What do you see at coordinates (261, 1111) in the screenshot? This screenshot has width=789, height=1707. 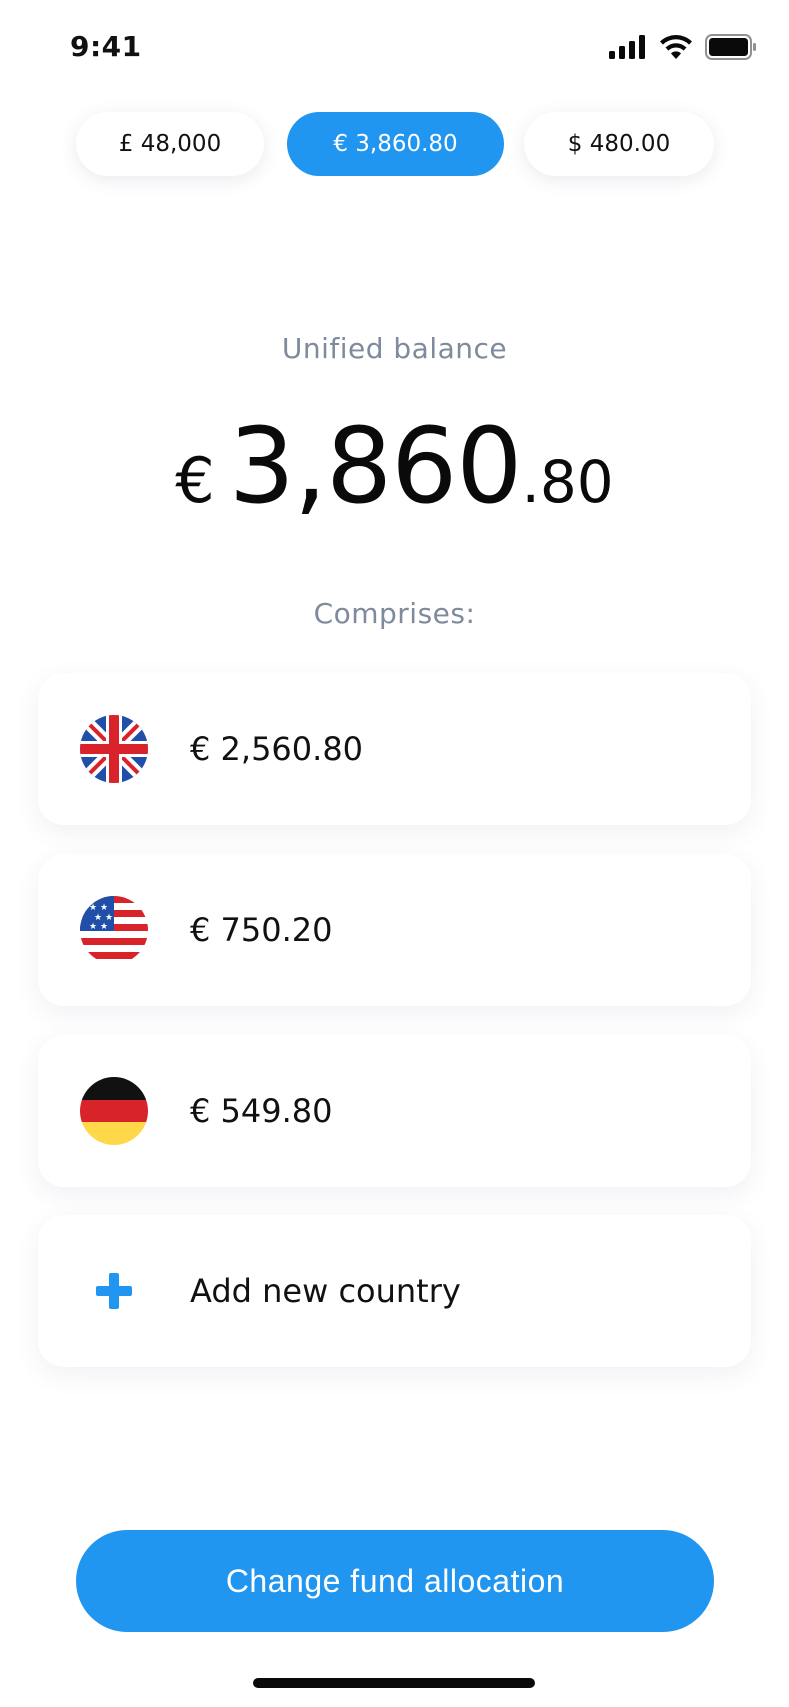 I see `breakdown-amount: € 549.80` at bounding box center [261, 1111].